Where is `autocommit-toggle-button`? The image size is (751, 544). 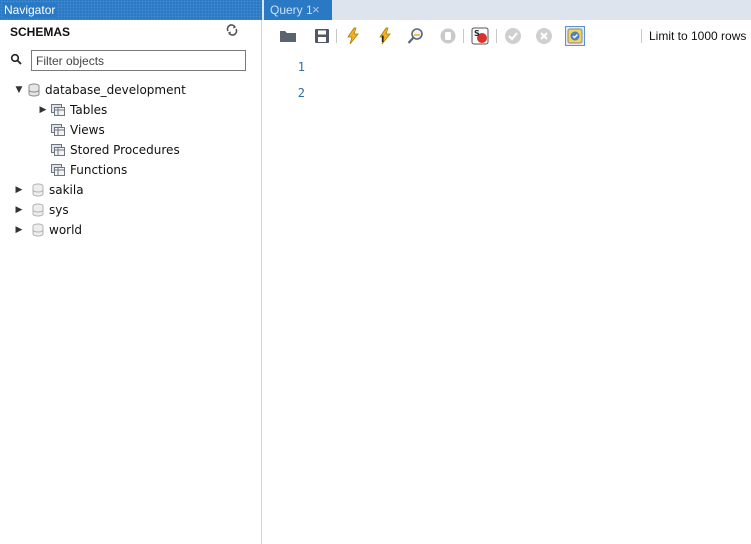 autocommit-toggle-button is located at coordinates (575, 36).